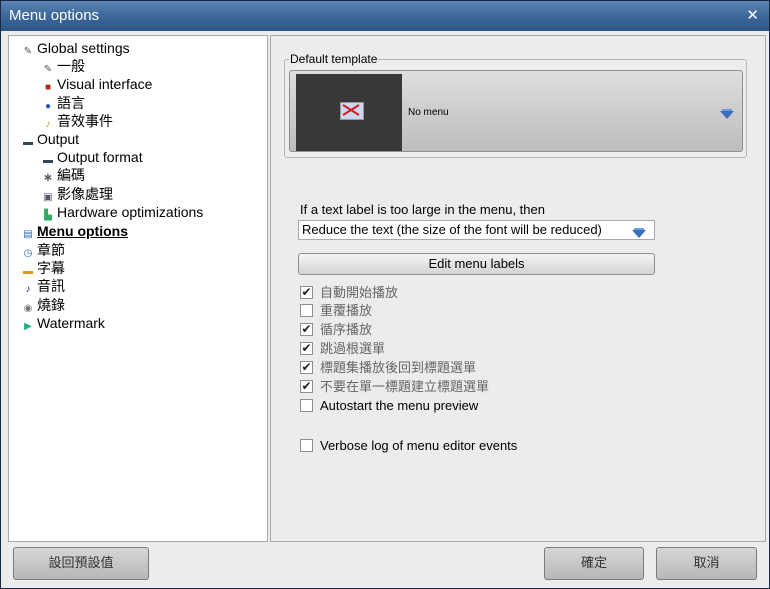 This screenshot has height=589, width=770. I want to click on tree-item-9: ▙ Hardware optimizations, so click(122, 212).